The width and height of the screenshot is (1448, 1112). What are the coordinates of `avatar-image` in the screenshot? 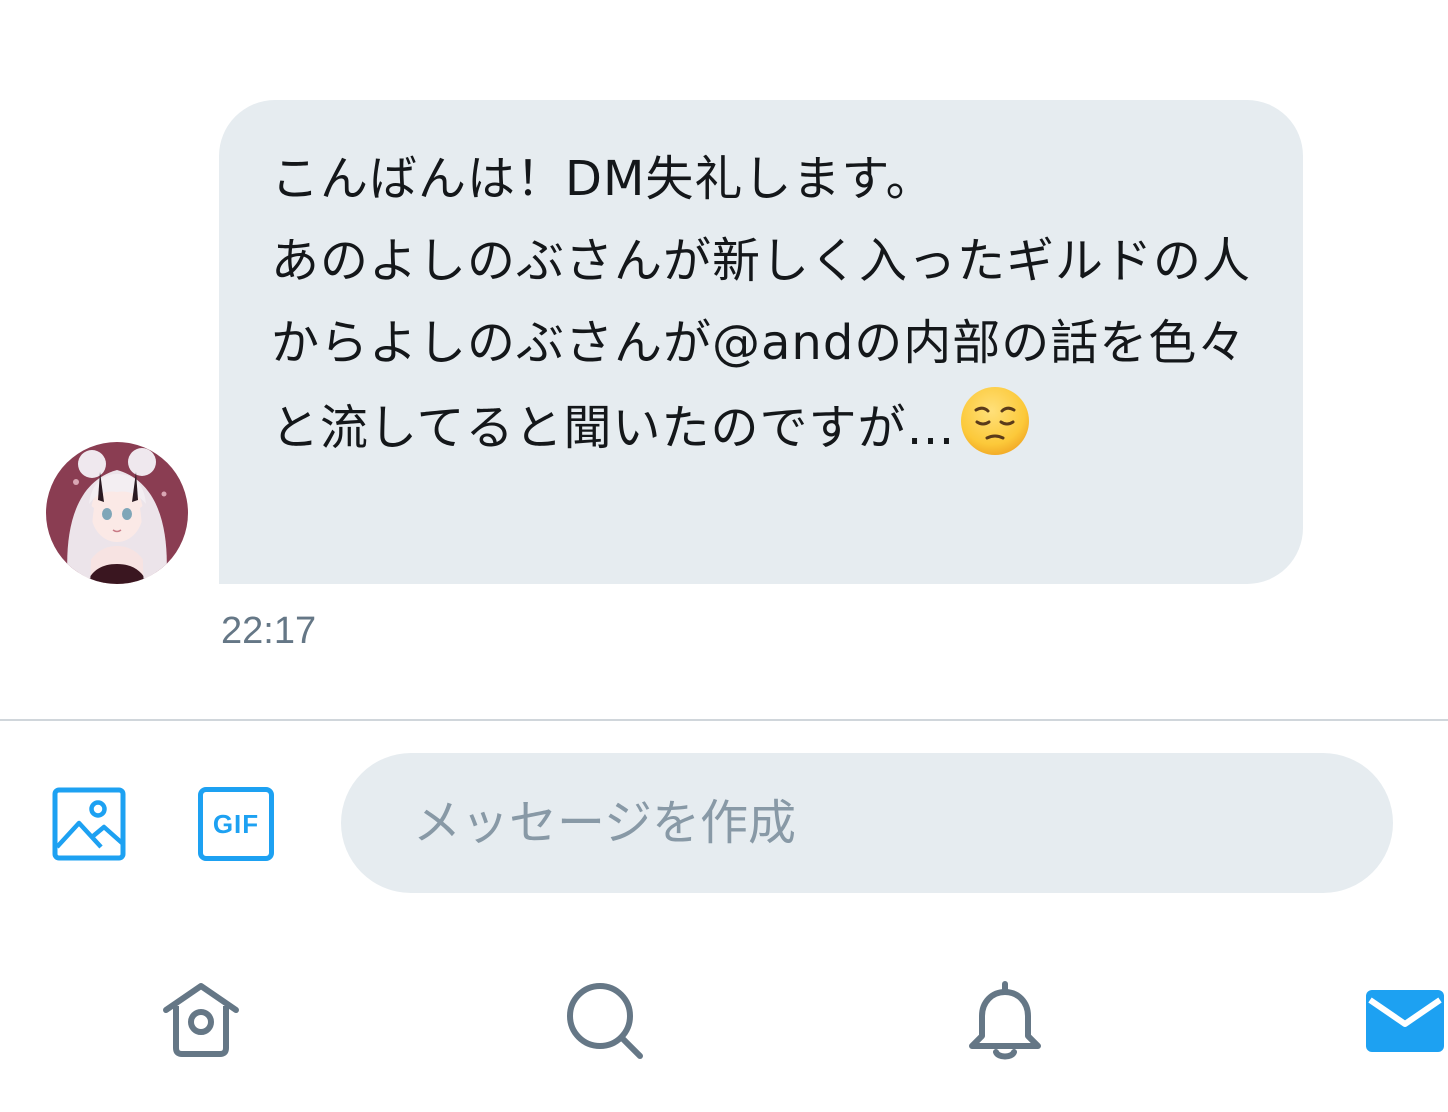 It's located at (117, 513).